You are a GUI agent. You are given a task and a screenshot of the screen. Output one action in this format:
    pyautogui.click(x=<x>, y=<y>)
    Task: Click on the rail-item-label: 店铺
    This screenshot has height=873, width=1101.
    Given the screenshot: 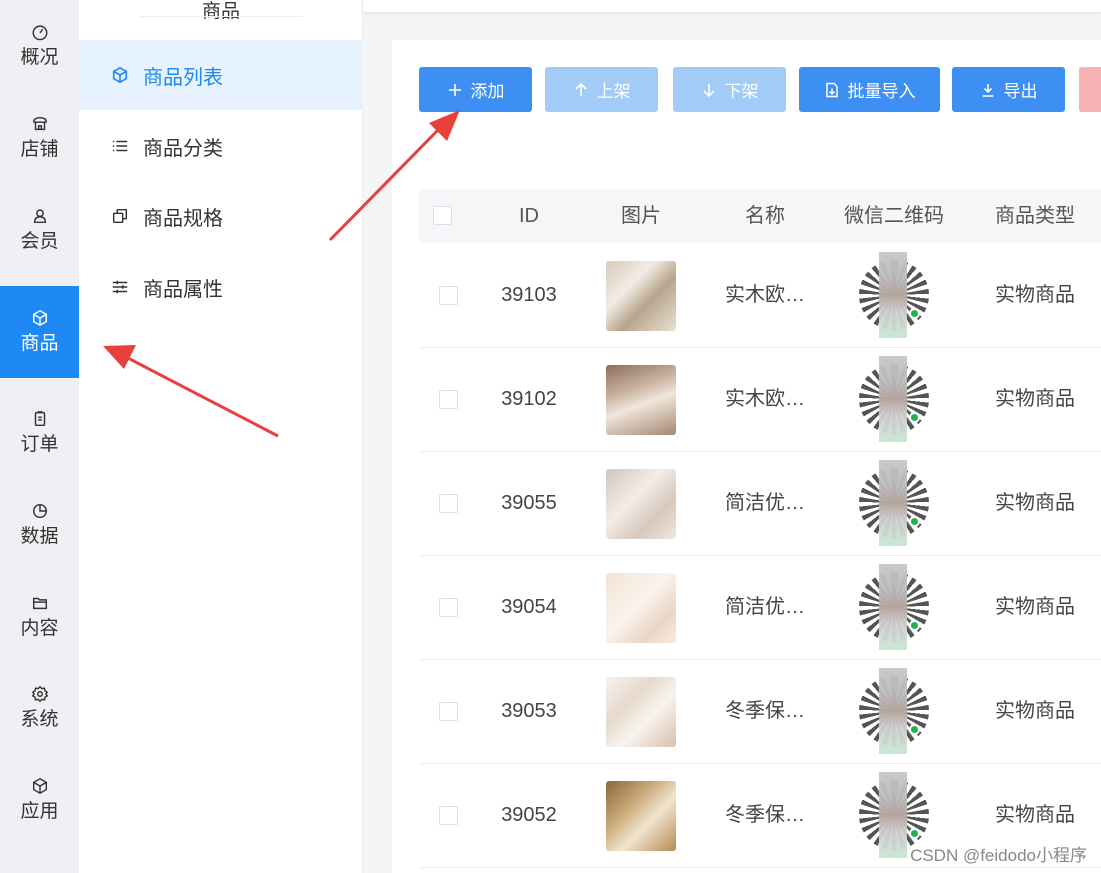 What is the action you would take?
    pyautogui.click(x=39, y=149)
    